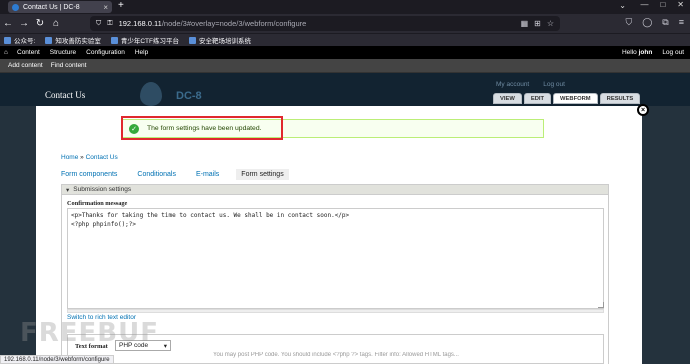  I want to click on breadcrumb-current: Contact Us, so click(102, 157).